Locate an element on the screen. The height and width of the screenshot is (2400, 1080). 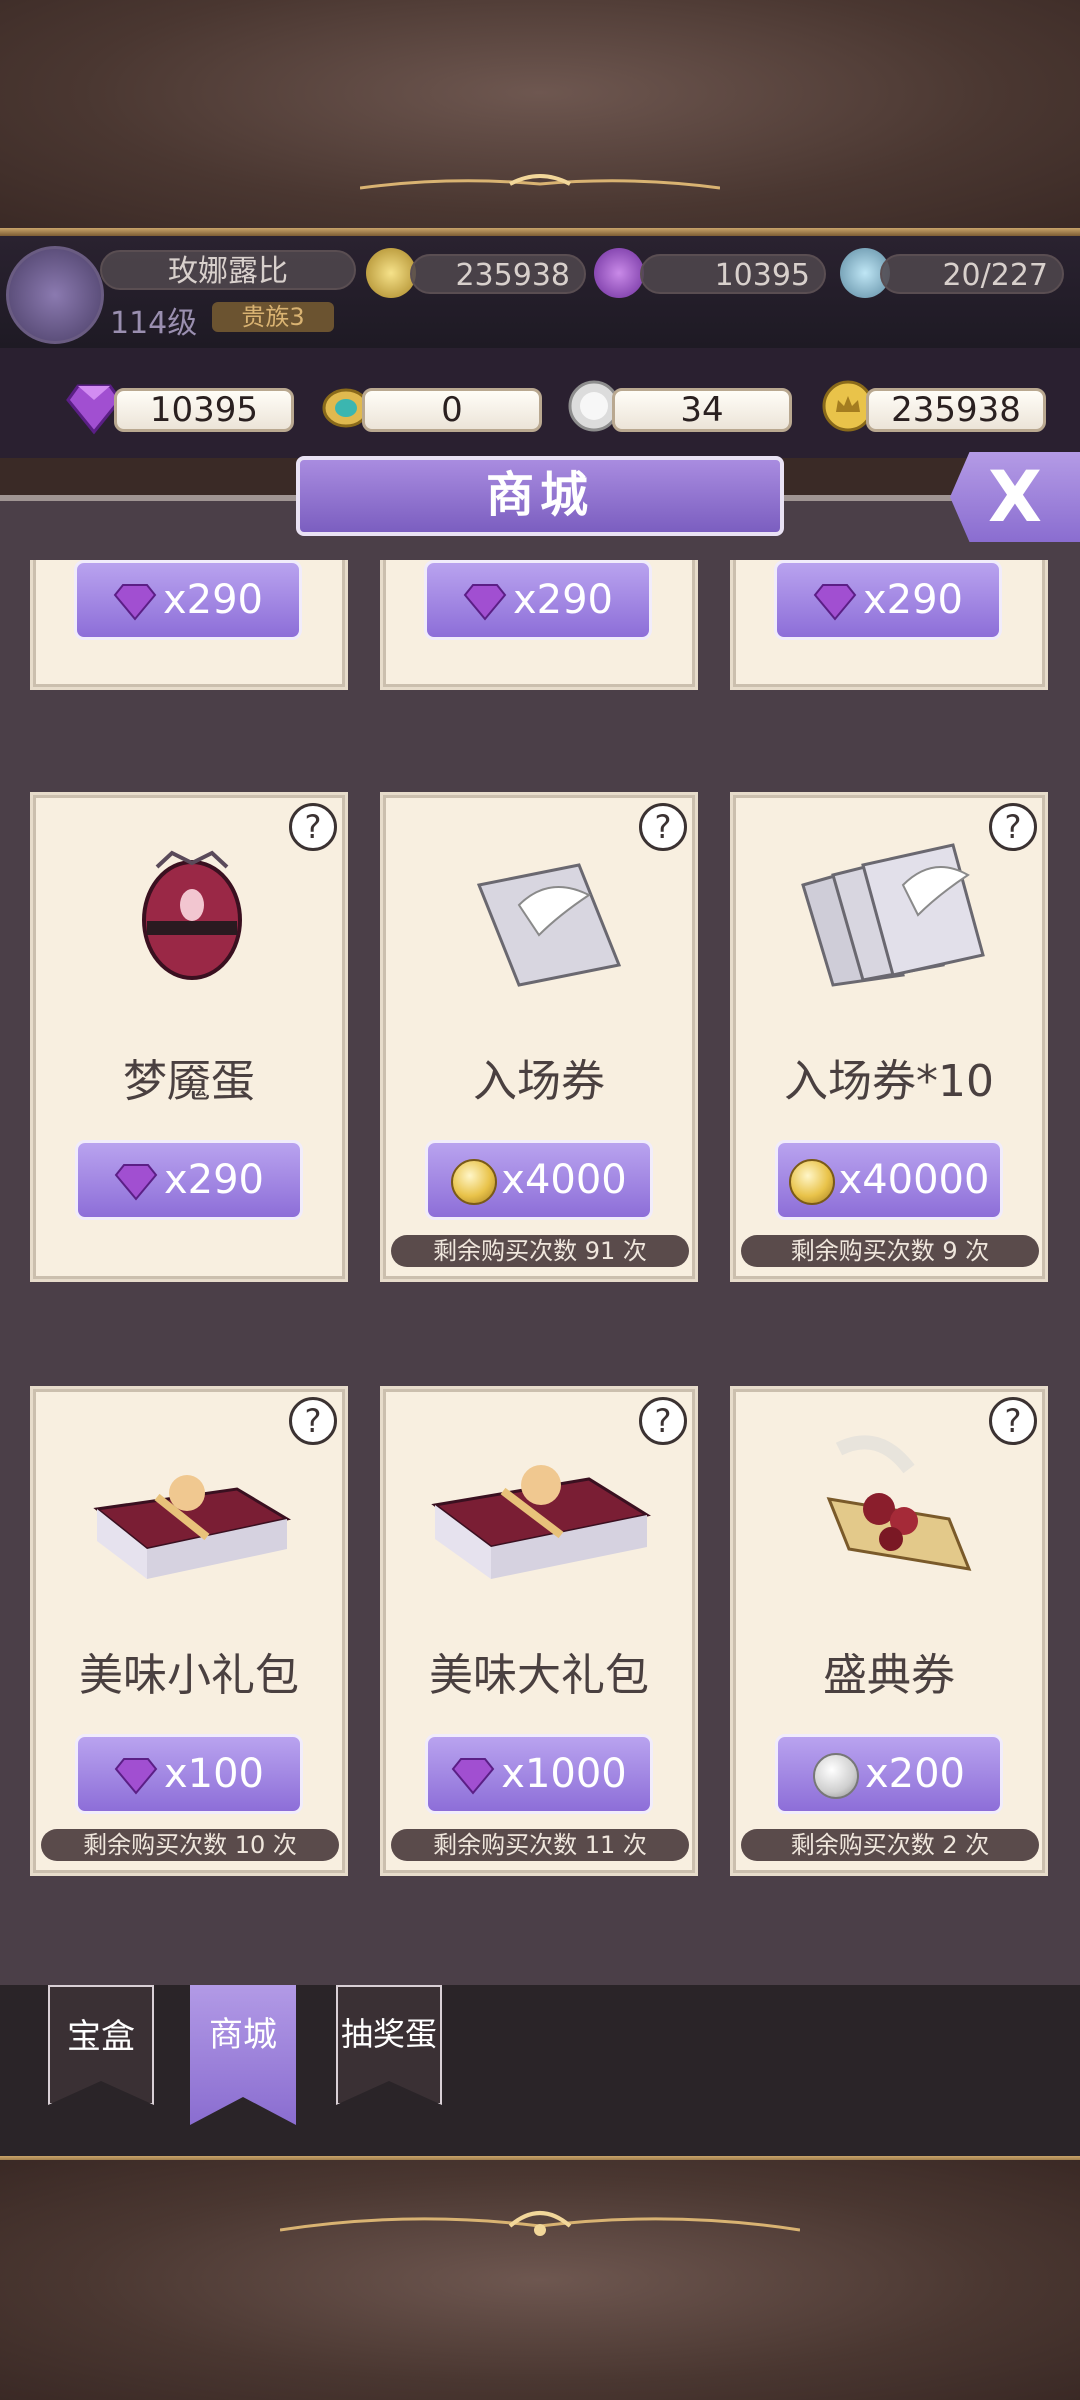
gold-count: 235938 is located at coordinates (956, 410).